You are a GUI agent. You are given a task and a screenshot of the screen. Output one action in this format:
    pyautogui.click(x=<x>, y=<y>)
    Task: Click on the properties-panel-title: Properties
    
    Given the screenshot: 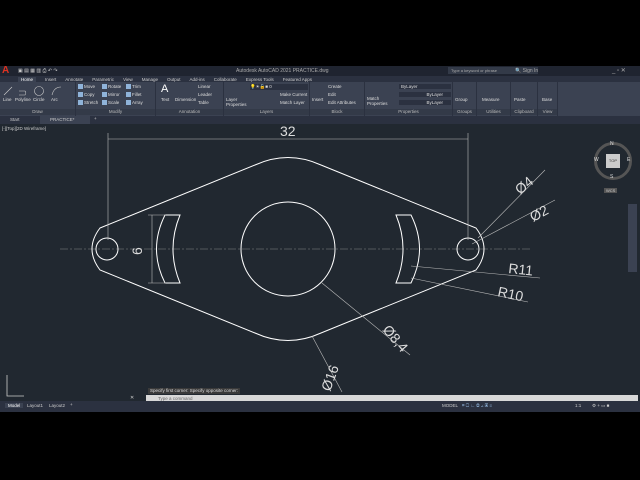 What is the action you would take?
    pyautogui.click(x=408, y=112)
    